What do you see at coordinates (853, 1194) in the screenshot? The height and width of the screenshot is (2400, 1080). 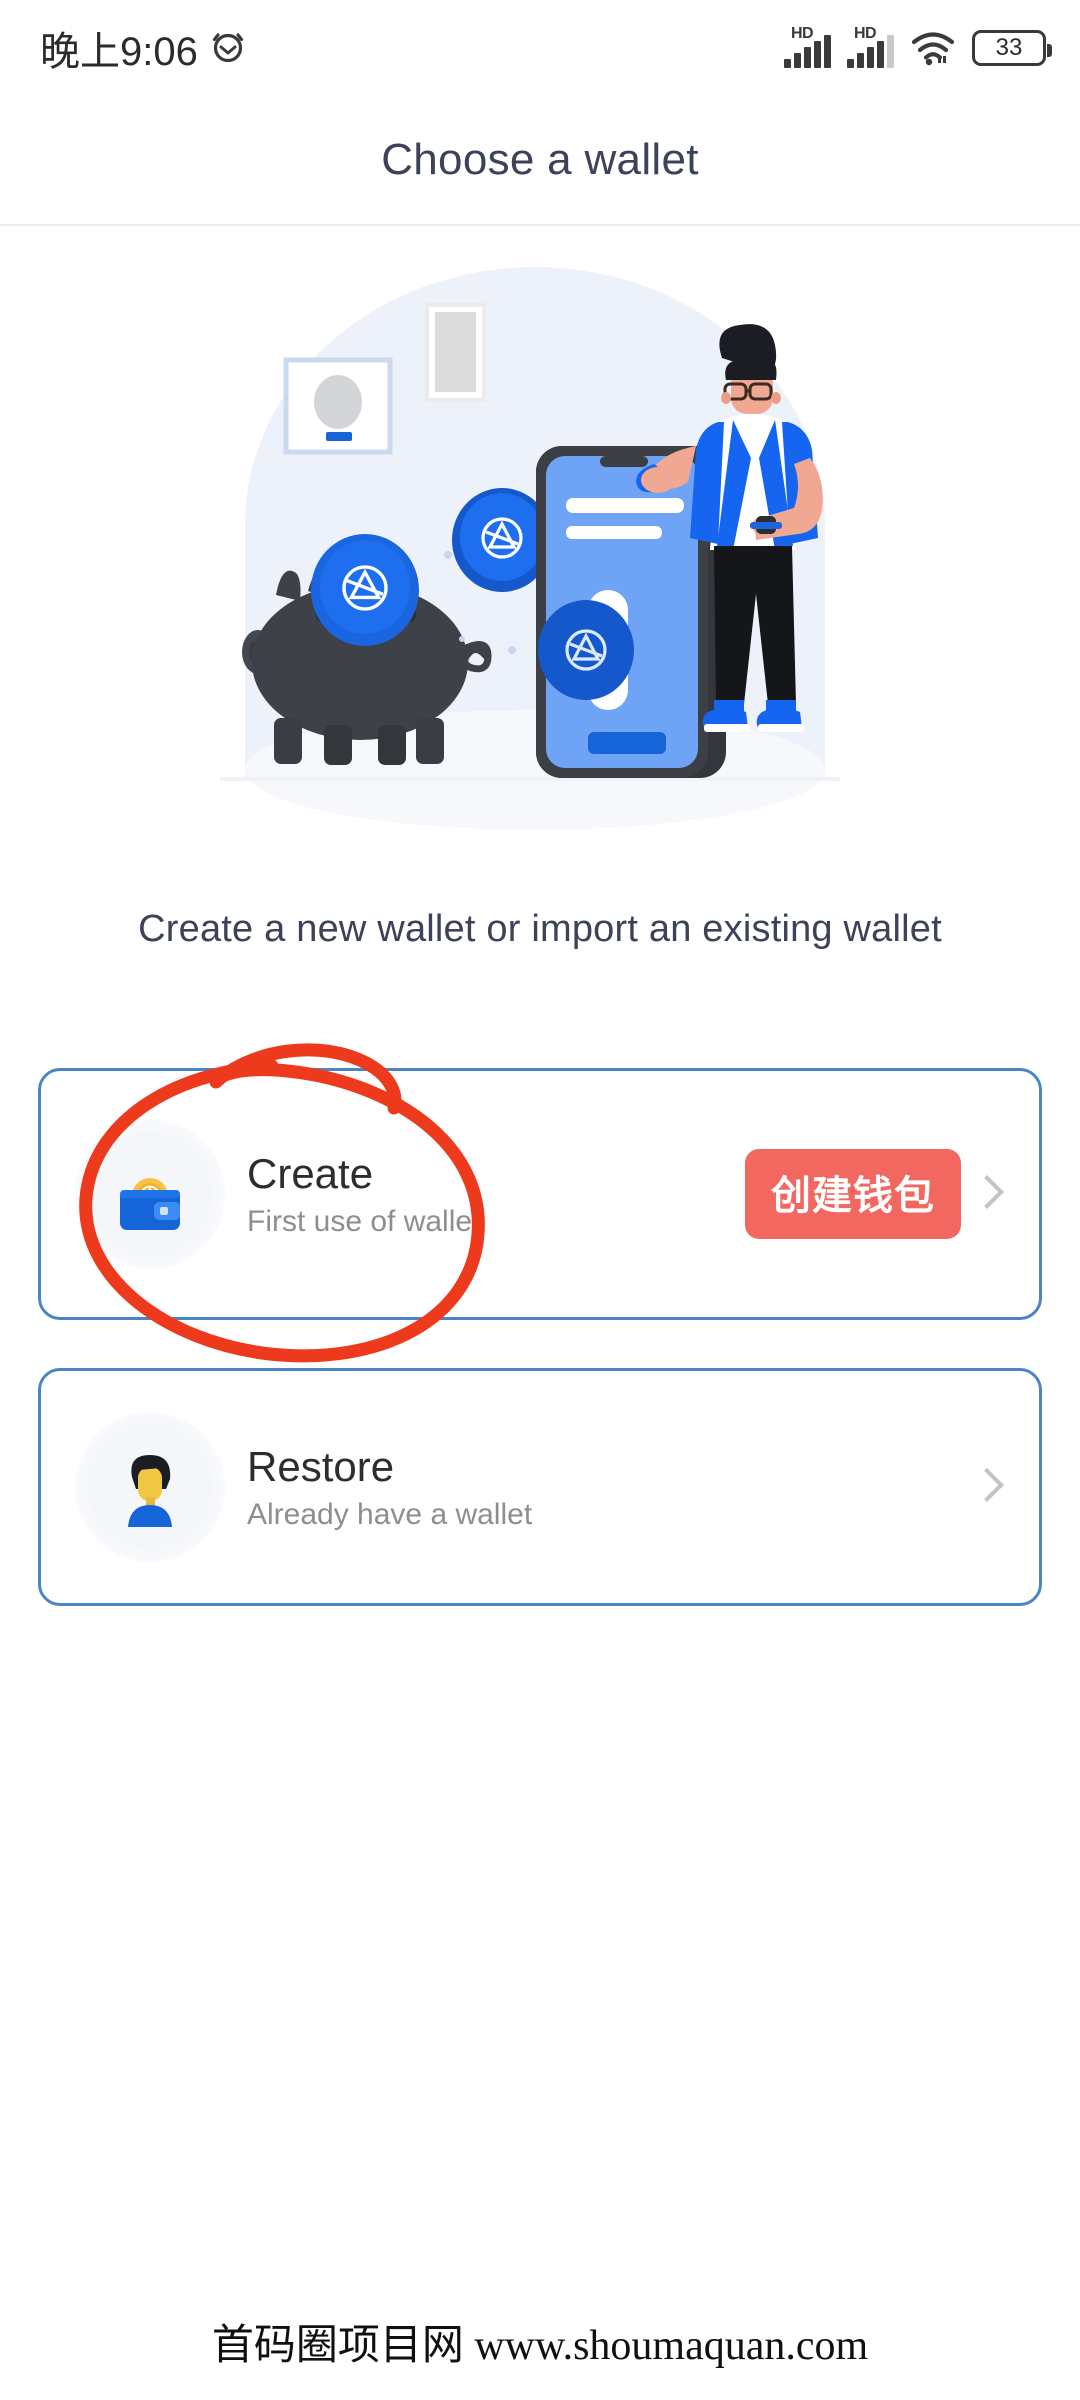 I see `create-wallet-badge: 创建钱包` at bounding box center [853, 1194].